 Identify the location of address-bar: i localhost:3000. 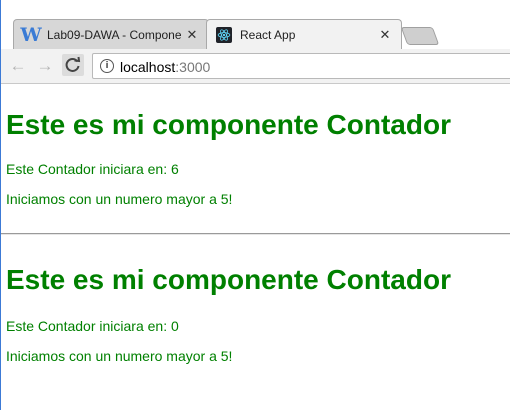
(301, 66).